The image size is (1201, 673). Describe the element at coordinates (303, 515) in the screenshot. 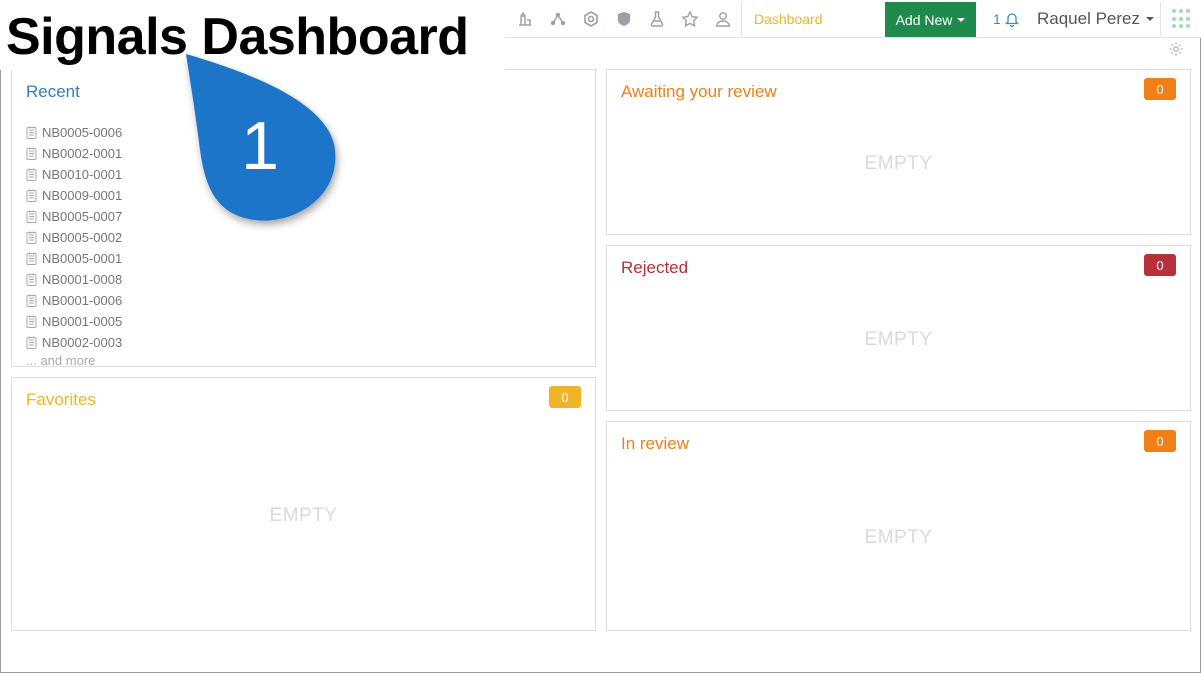

I see `favorites-empty-label: EMPTY` at that location.